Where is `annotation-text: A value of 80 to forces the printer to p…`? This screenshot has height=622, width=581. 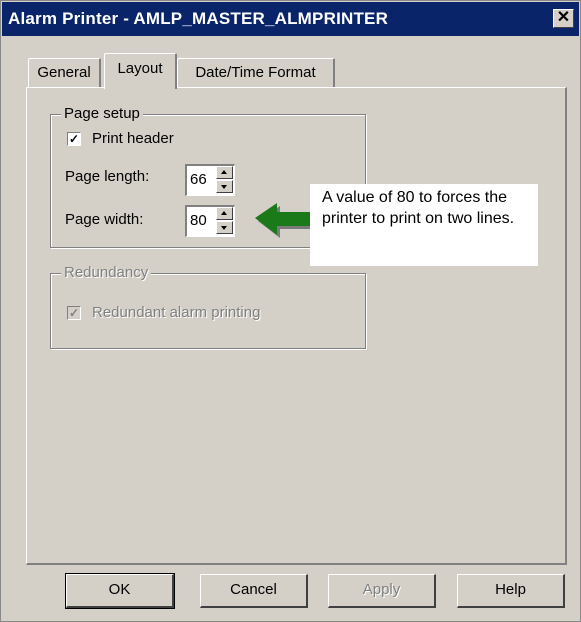 annotation-text: A value of 80 to forces the printer to p… is located at coordinates (418, 208).